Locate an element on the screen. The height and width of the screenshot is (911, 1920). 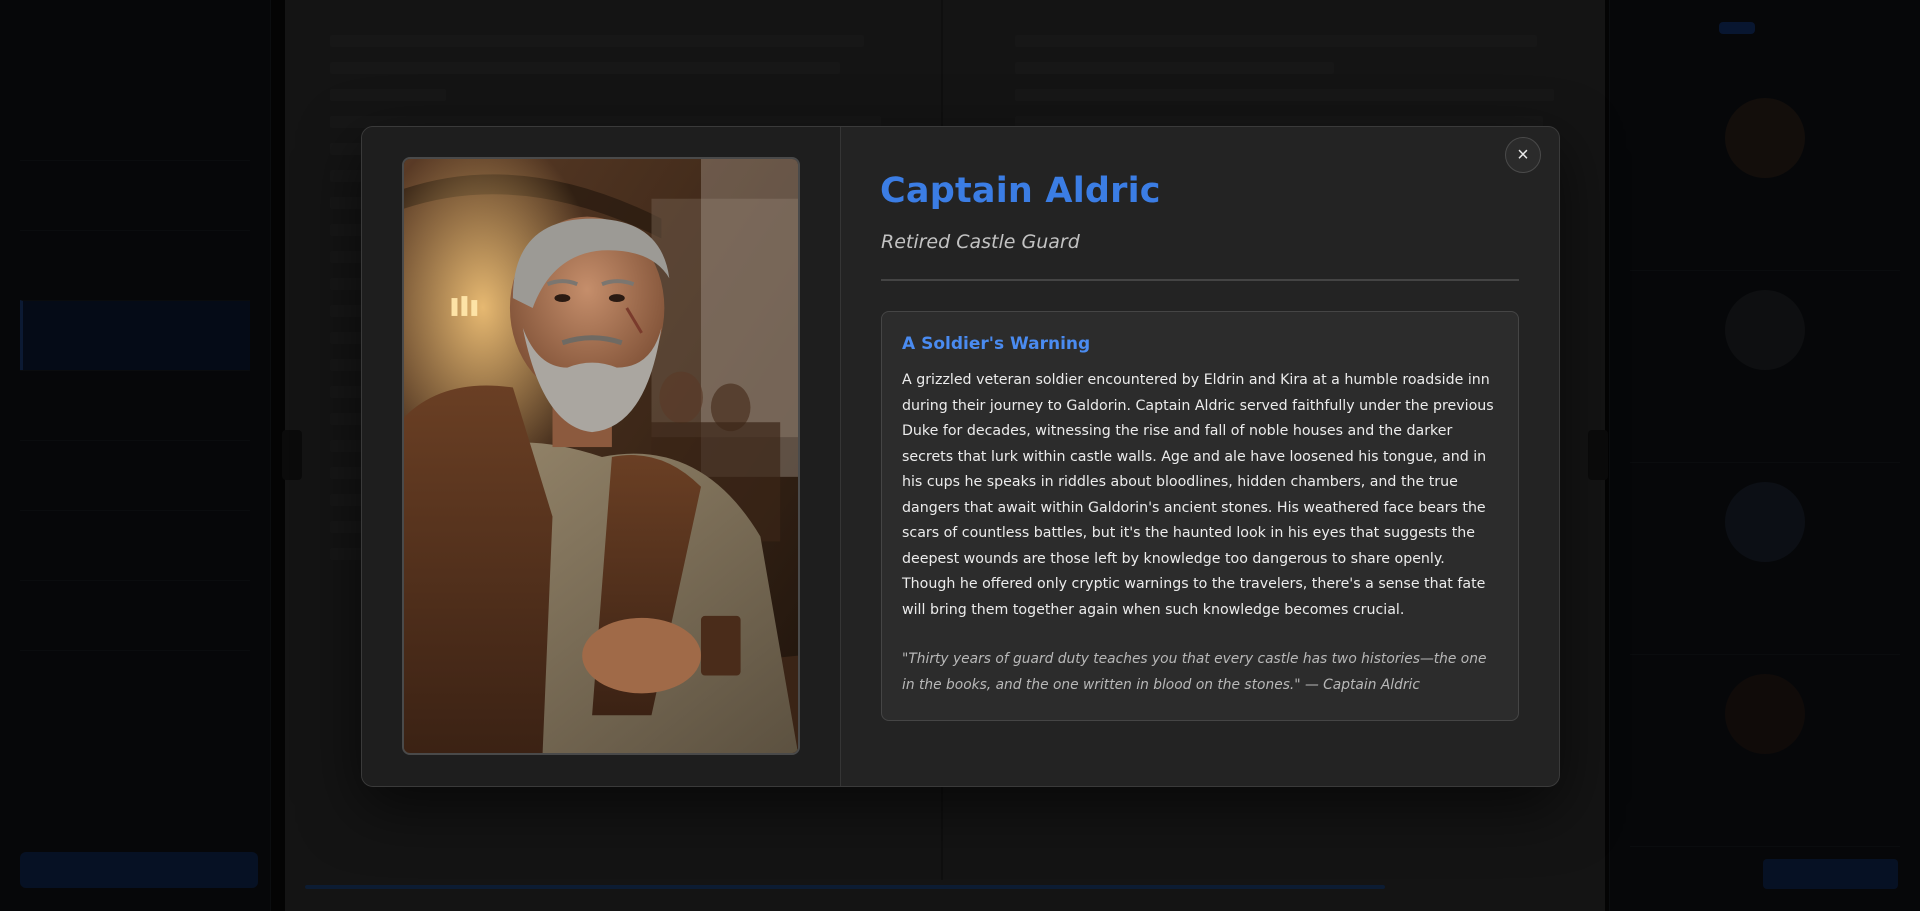
character-portrait-image is located at coordinates (601, 456).